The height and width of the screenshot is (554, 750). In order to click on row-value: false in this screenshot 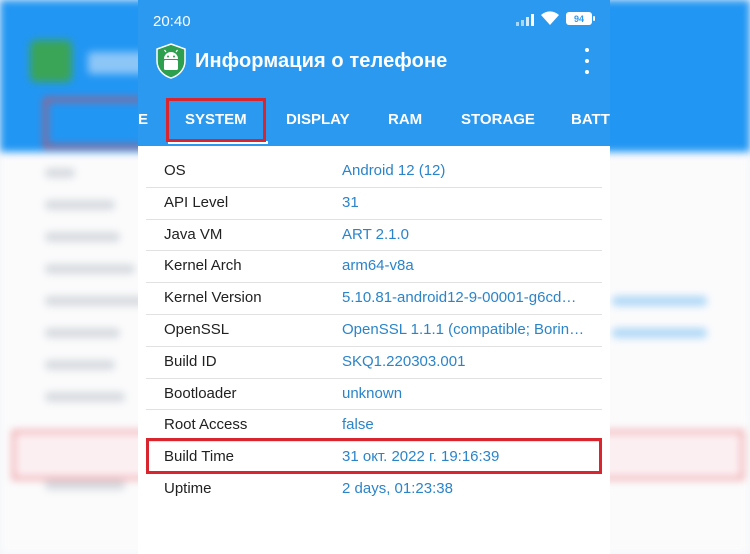, I will do `click(358, 425)`.